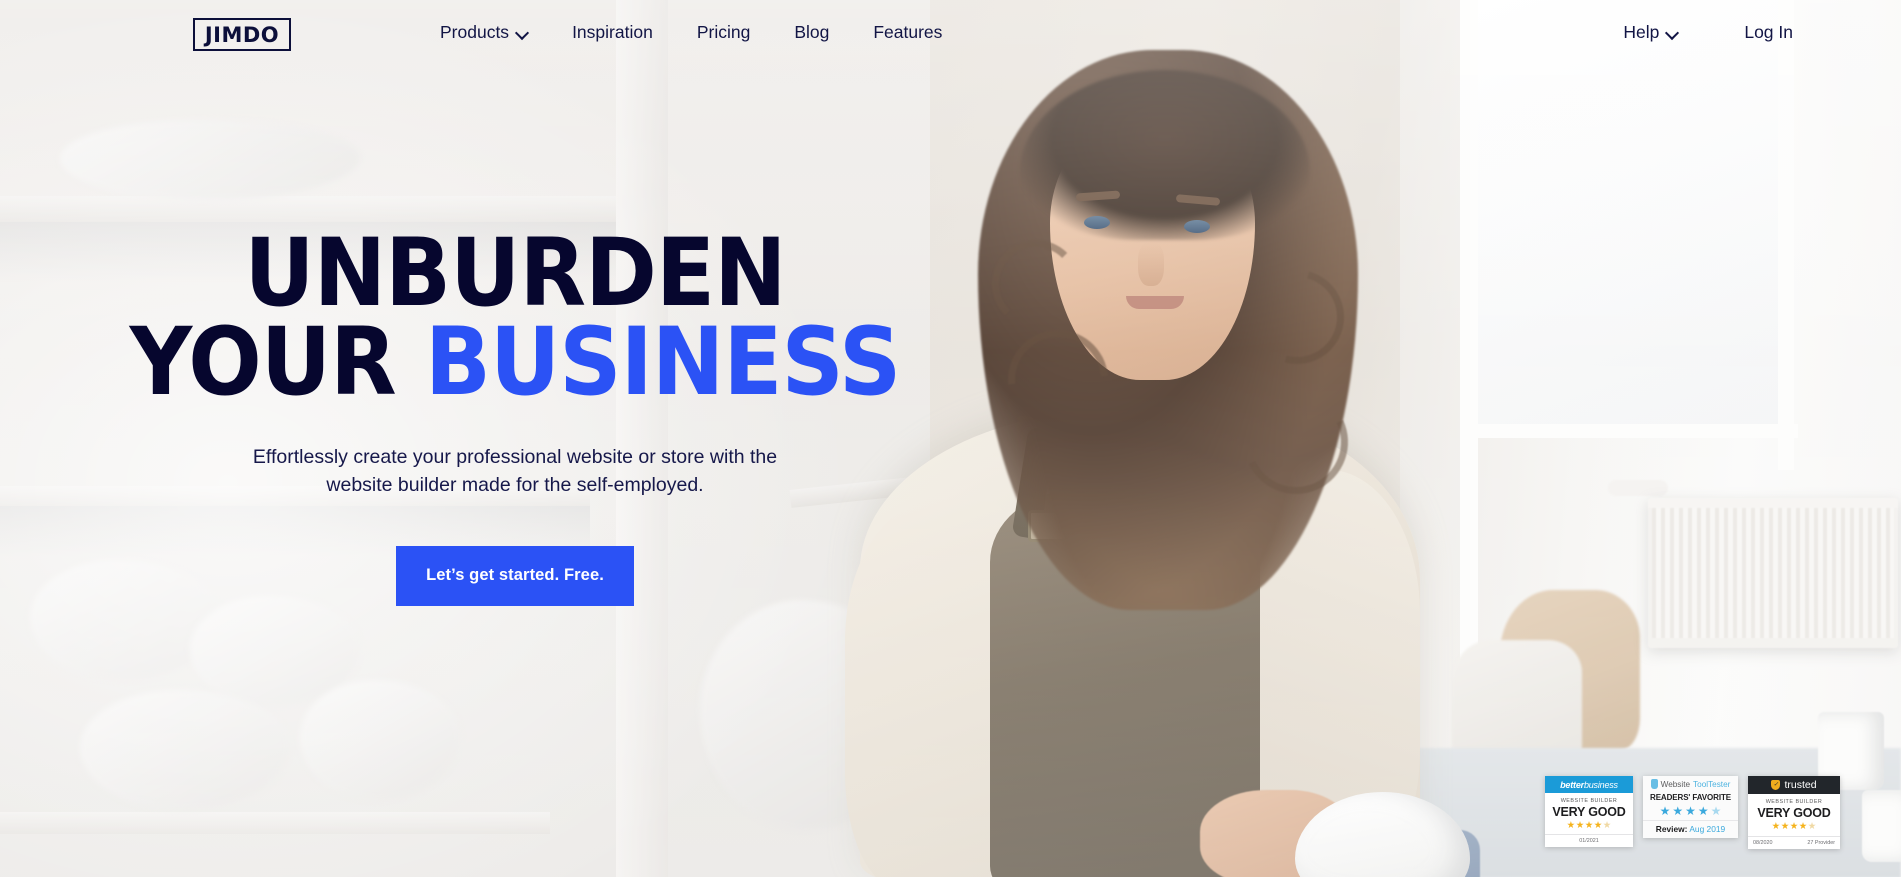 This screenshot has width=1901, height=877. What do you see at coordinates (1671, 829) in the screenshot?
I see `badge-wt-review-label: Review:` at bounding box center [1671, 829].